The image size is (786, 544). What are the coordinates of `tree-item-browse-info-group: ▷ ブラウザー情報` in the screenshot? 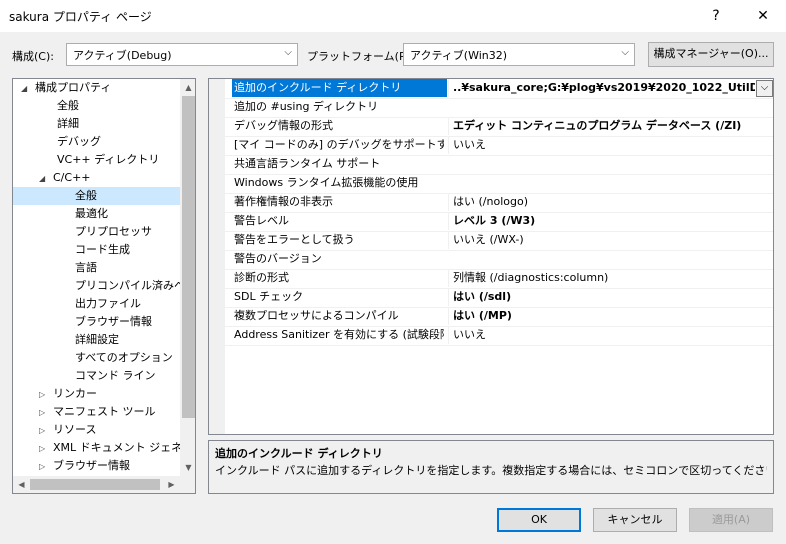 It's located at (110, 466).